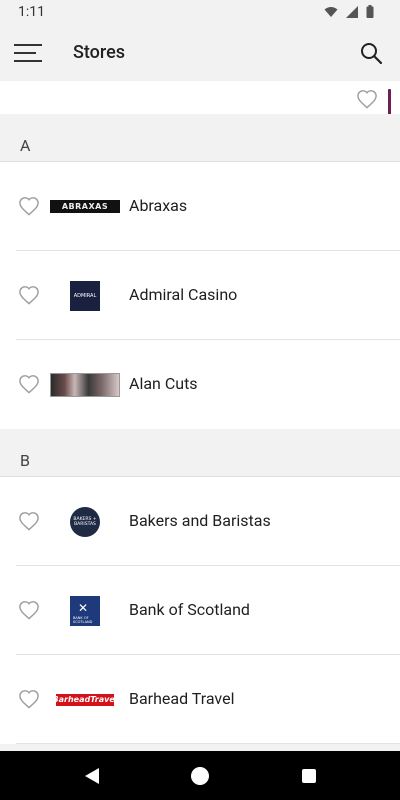 Image resolution: width=400 pixels, height=800 pixels. Describe the element at coordinates (25, 460) in the screenshot. I see `section-letter: B` at that location.